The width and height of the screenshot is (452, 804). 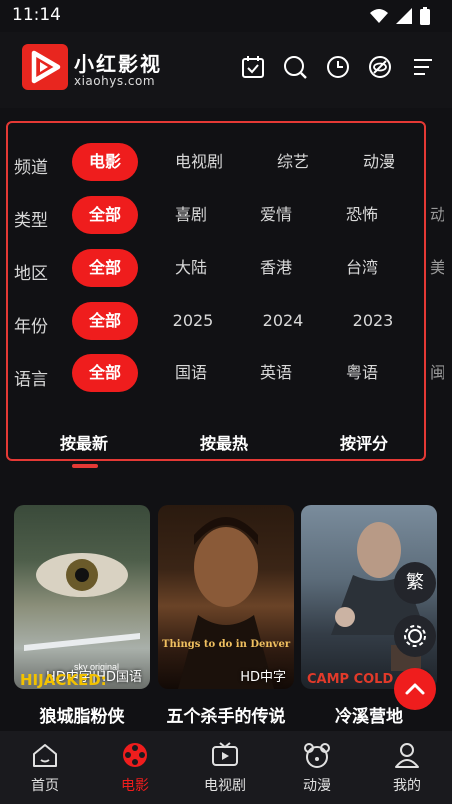 What do you see at coordinates (191, 215) in the screenshot?
I see `chip-genre-comedy: 喜剧` at bounding box center [191, 215].